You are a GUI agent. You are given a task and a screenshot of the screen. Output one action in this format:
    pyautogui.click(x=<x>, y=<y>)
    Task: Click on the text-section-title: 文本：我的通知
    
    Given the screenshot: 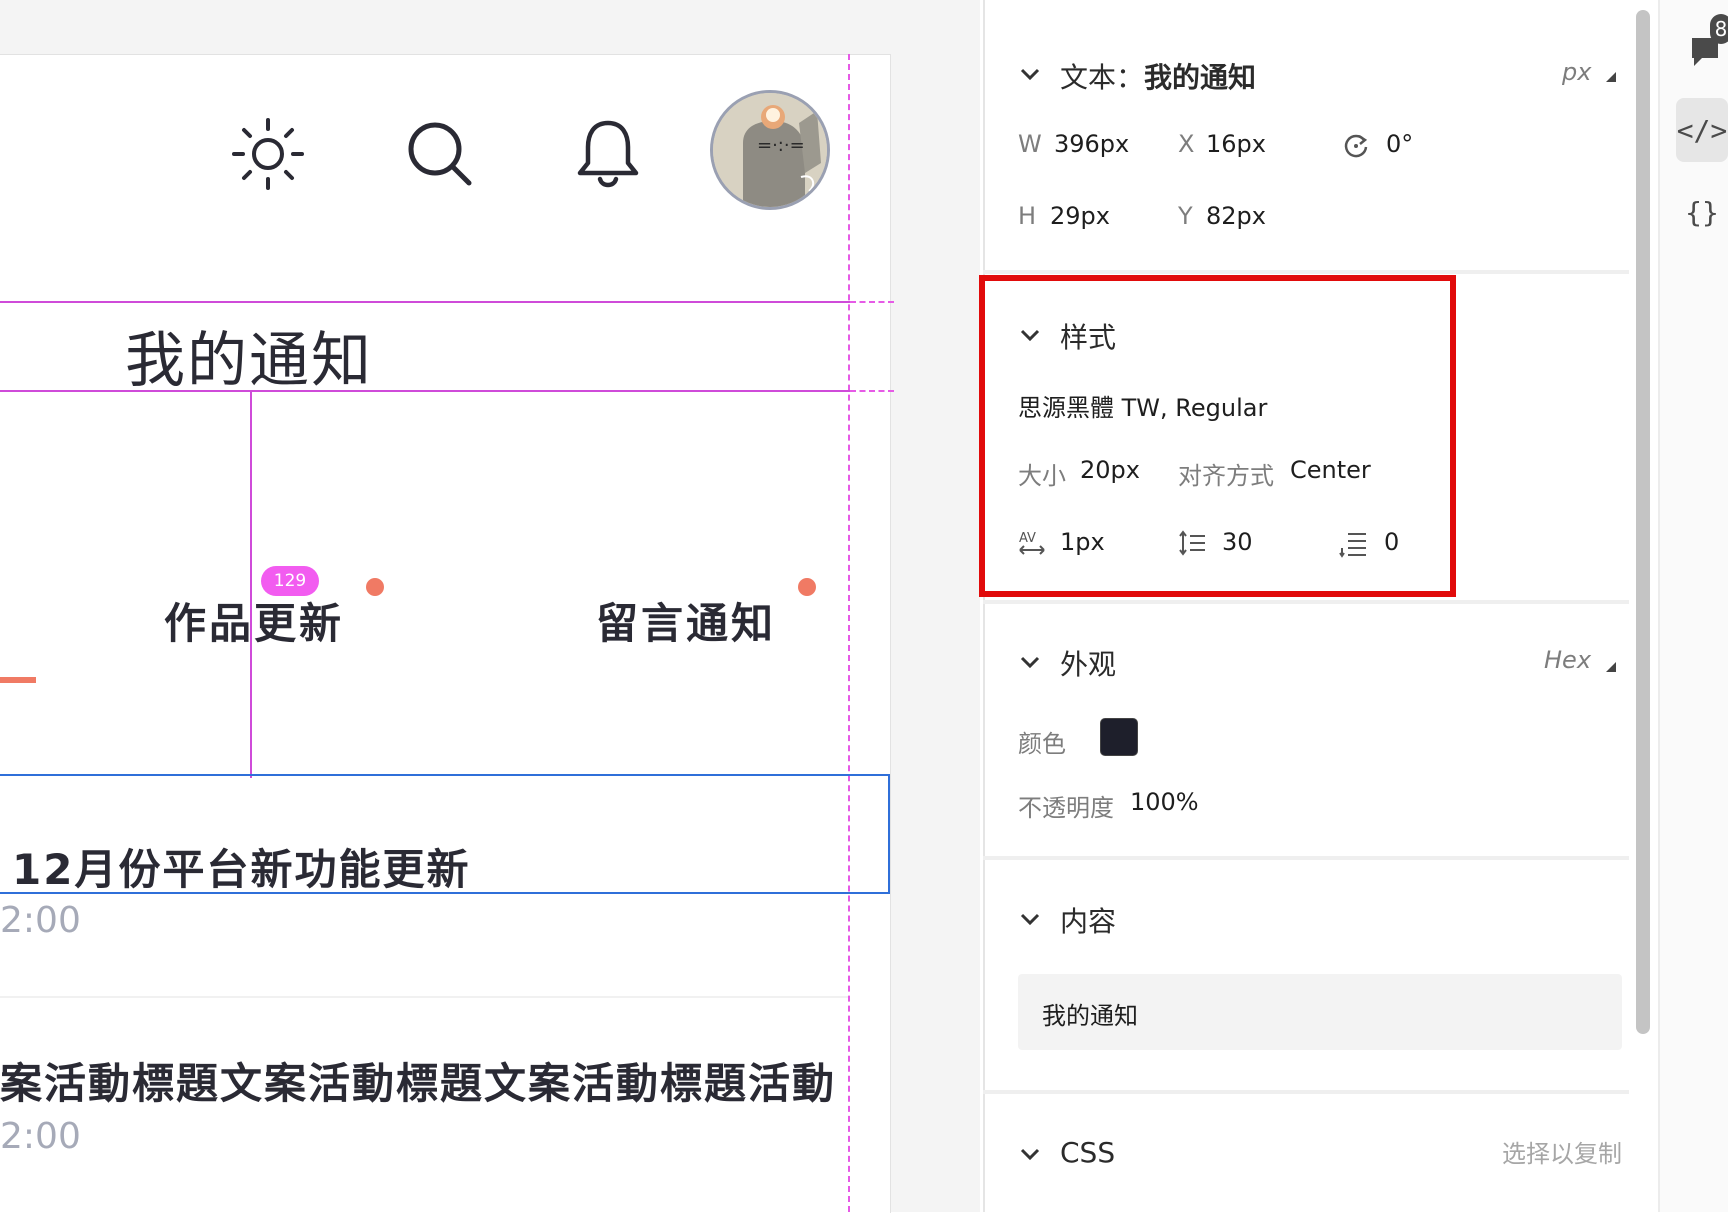 What is the action you would take?
    pyautogui.click(x=1158, y=76)
    